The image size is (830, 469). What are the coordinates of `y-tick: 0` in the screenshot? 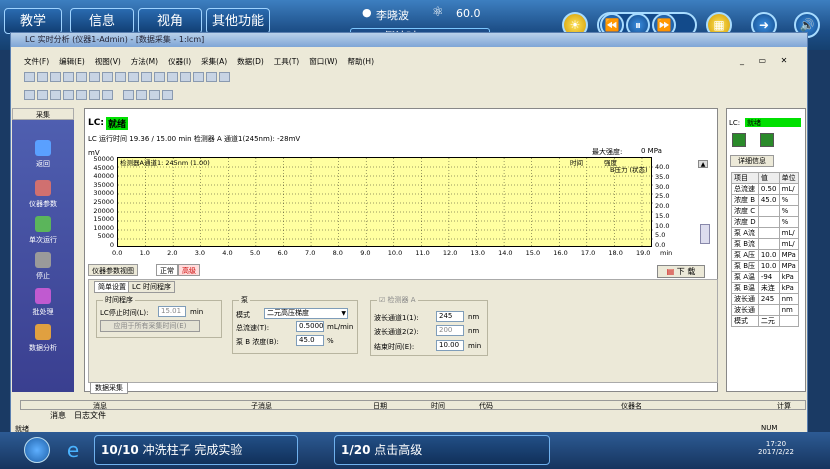 It's located at (111, 245).